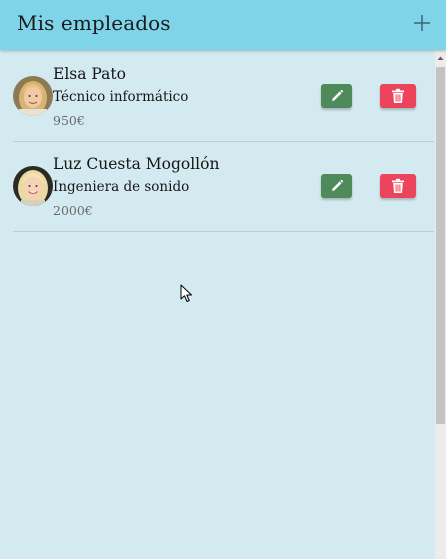 The height and width of the screenshot is (559, 446). I want to click on add-employee-button, so click(422, 23).